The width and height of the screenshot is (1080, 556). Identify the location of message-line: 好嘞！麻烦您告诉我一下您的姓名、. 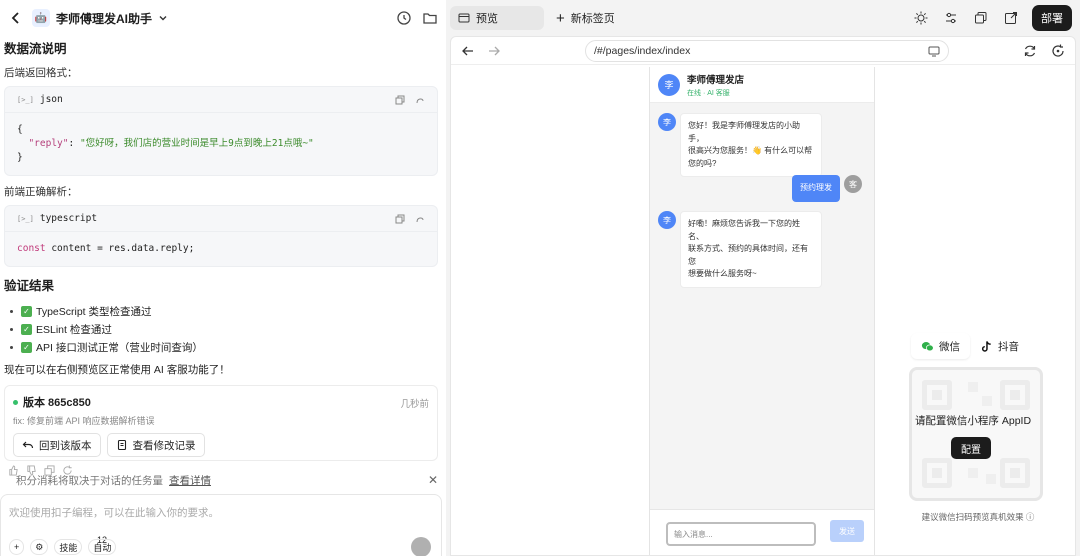
(744, 230).